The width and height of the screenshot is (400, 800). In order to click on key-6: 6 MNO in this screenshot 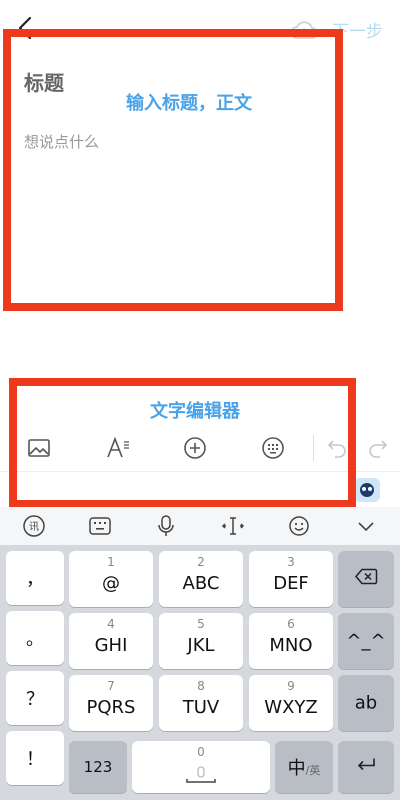, I will do `click(291, 641)`.